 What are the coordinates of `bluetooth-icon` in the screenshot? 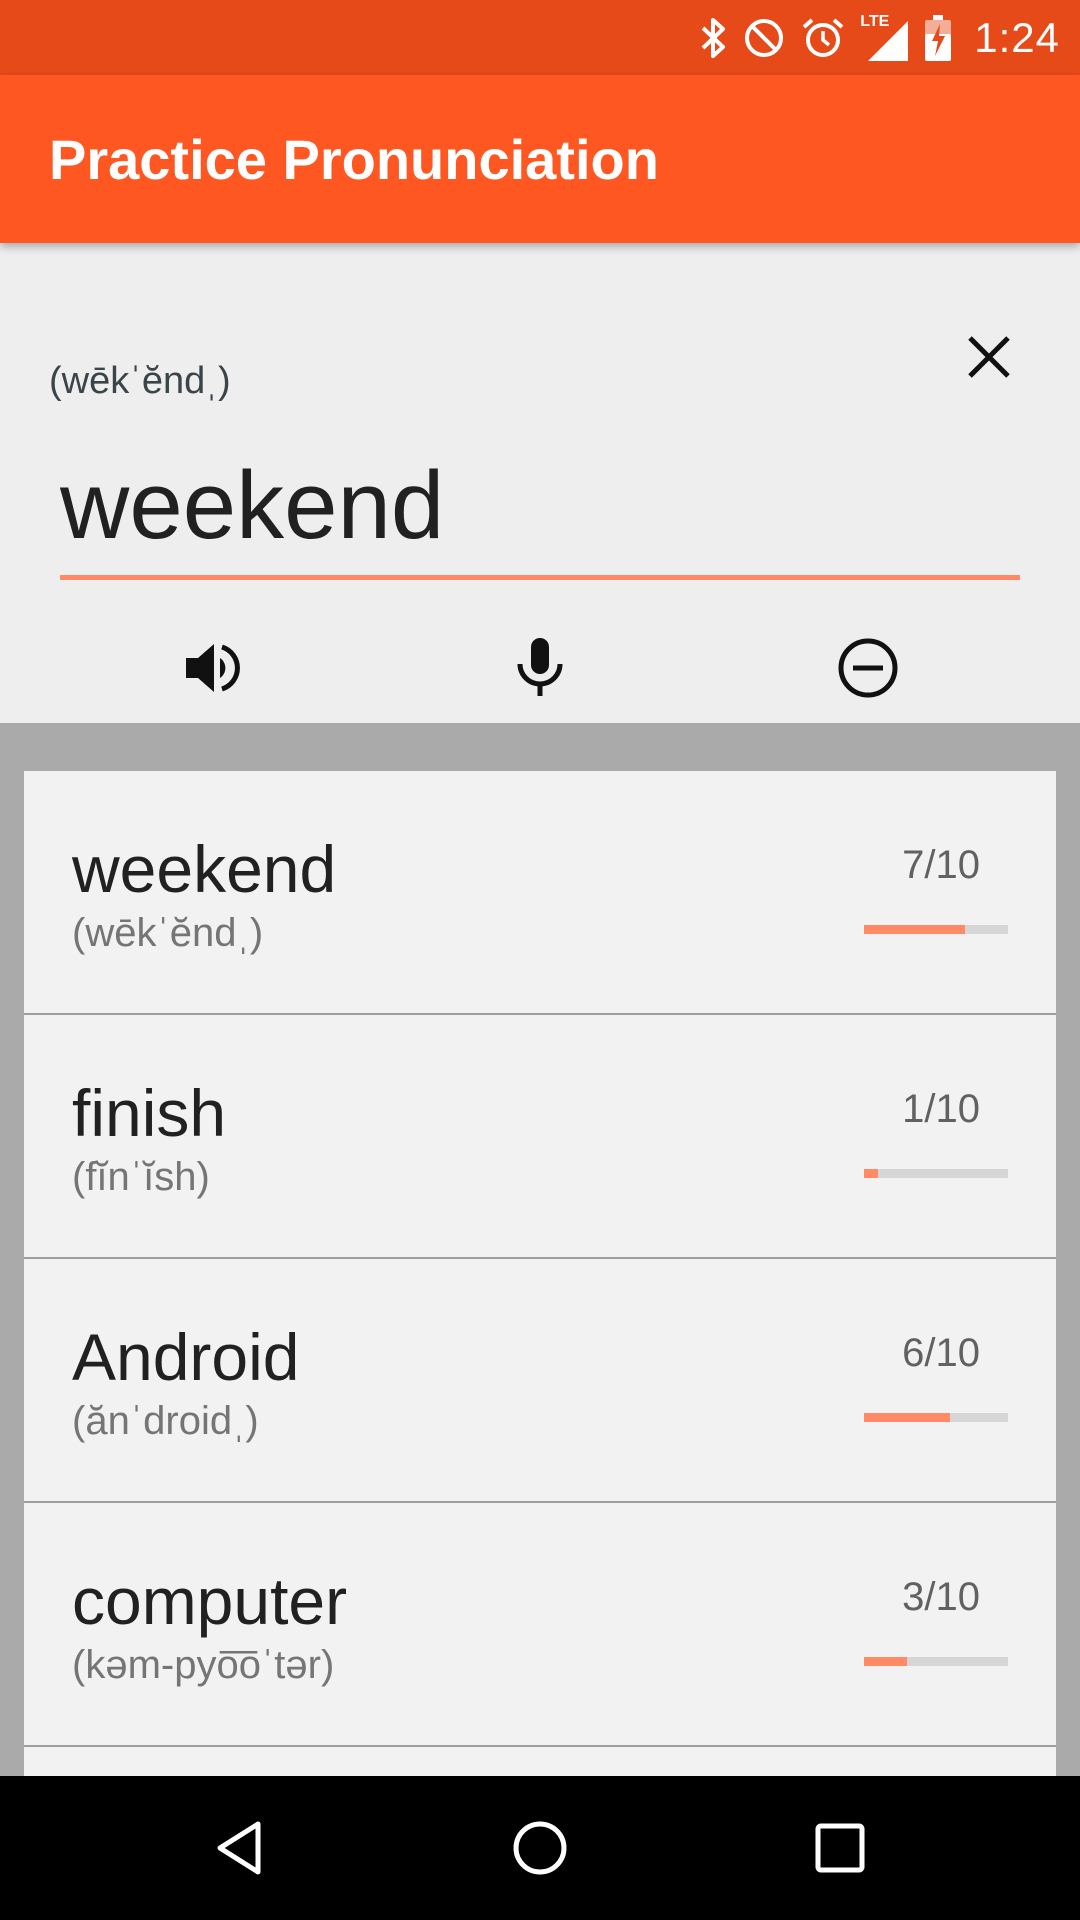 It's located at (713, 38).